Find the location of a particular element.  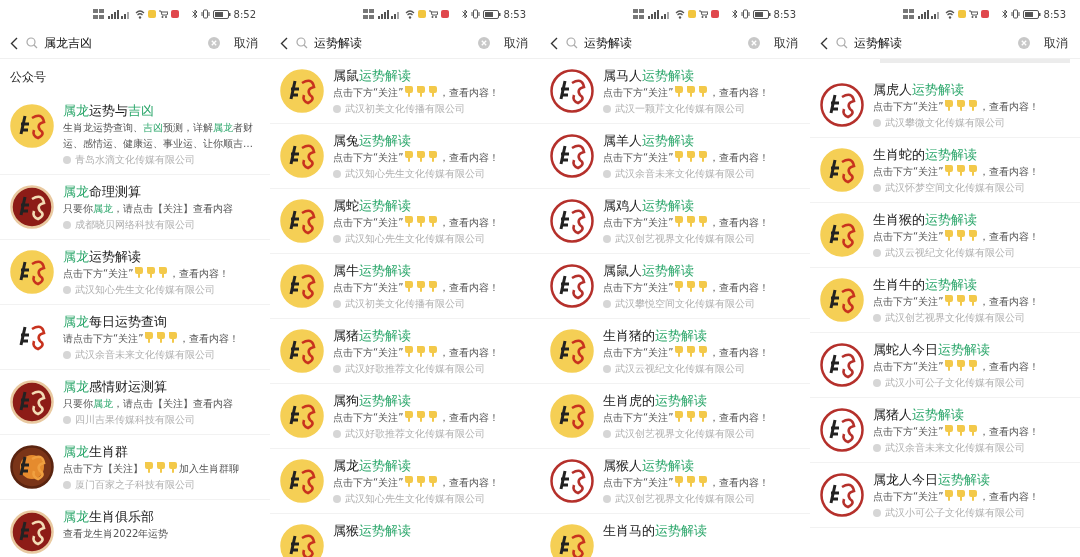

description-text: 查看龙生肖2022年运势 is located at coordinates (116, 534).